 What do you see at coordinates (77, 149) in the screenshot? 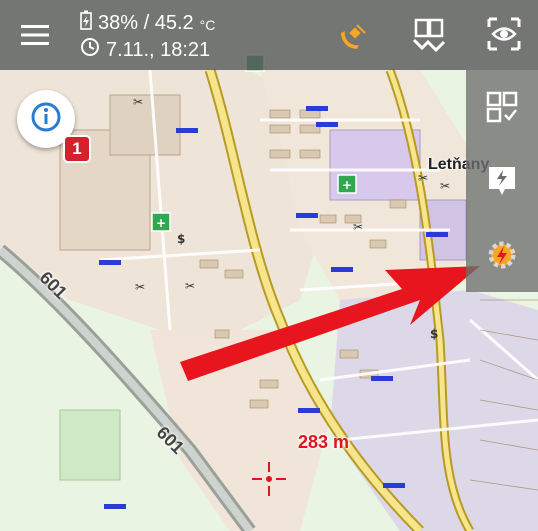
I see `notification-badge: 1` at bounding box center [77, 149].